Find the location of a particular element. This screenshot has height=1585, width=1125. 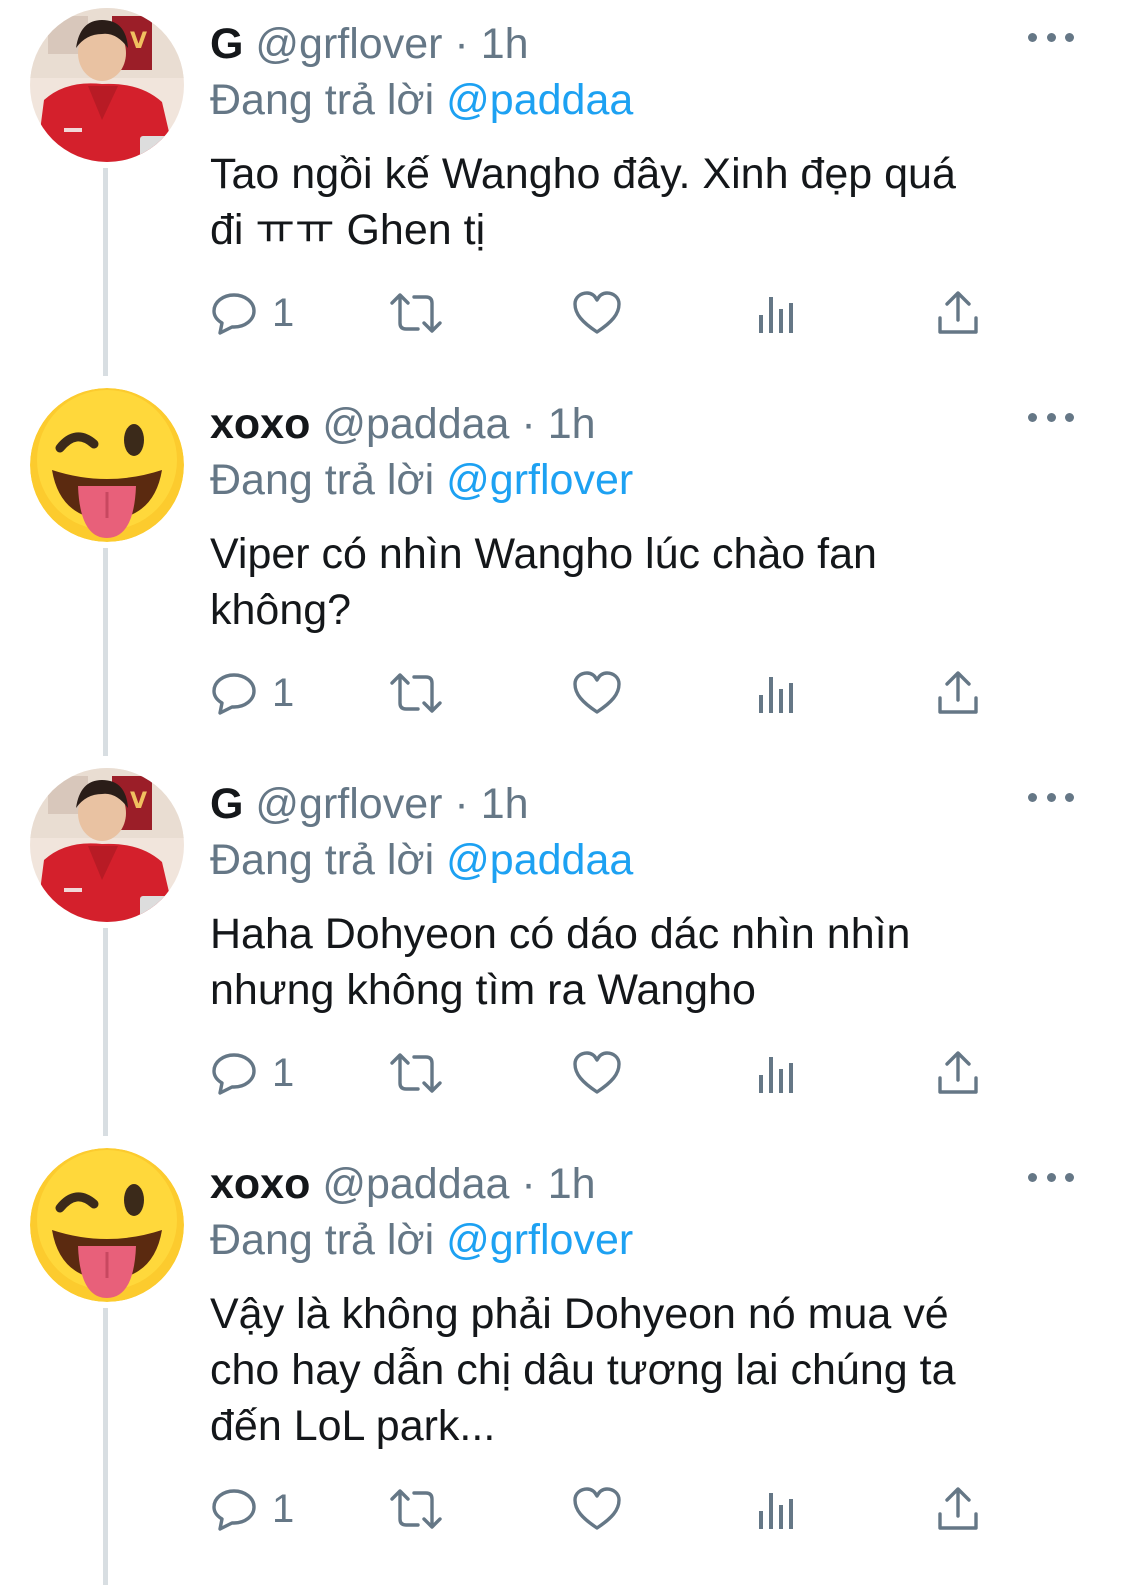

tweet-header: G @grflover · 1h is located at coordinates (369, 44).